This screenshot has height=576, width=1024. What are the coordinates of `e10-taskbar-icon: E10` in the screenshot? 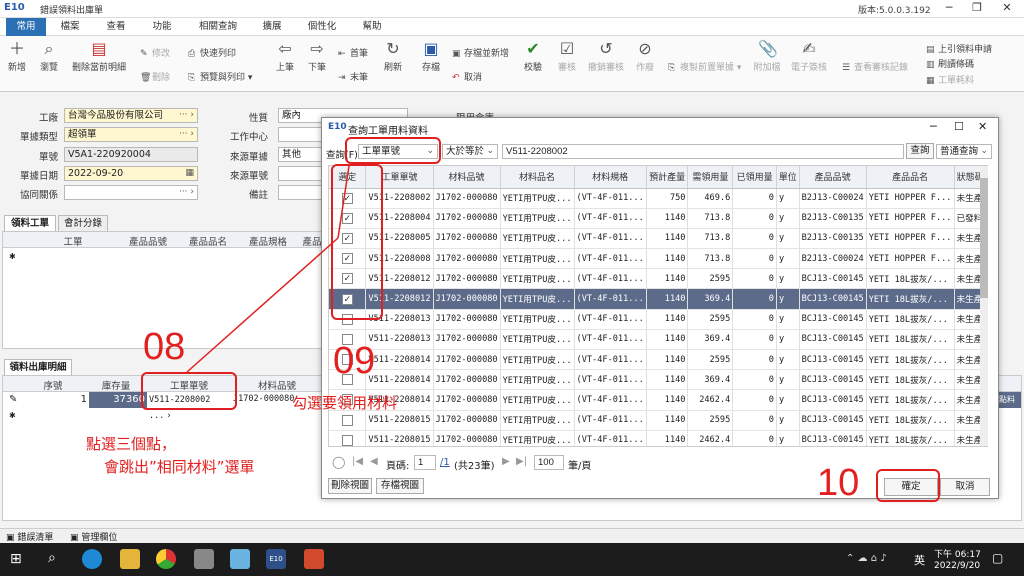 It's located at (276, 559).